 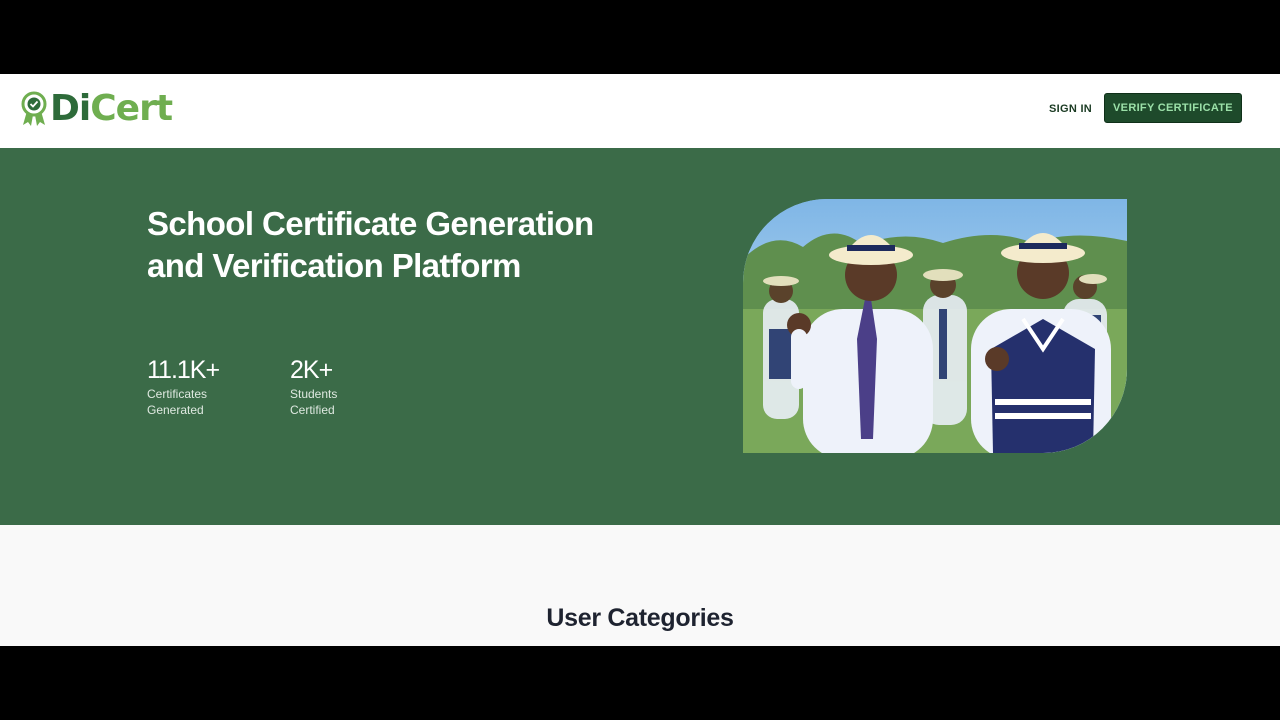 What do you see at coordinates (70, 108) in the screenshot?
I see `logo-text-prefix: Di` at bounding box center [70, 108].